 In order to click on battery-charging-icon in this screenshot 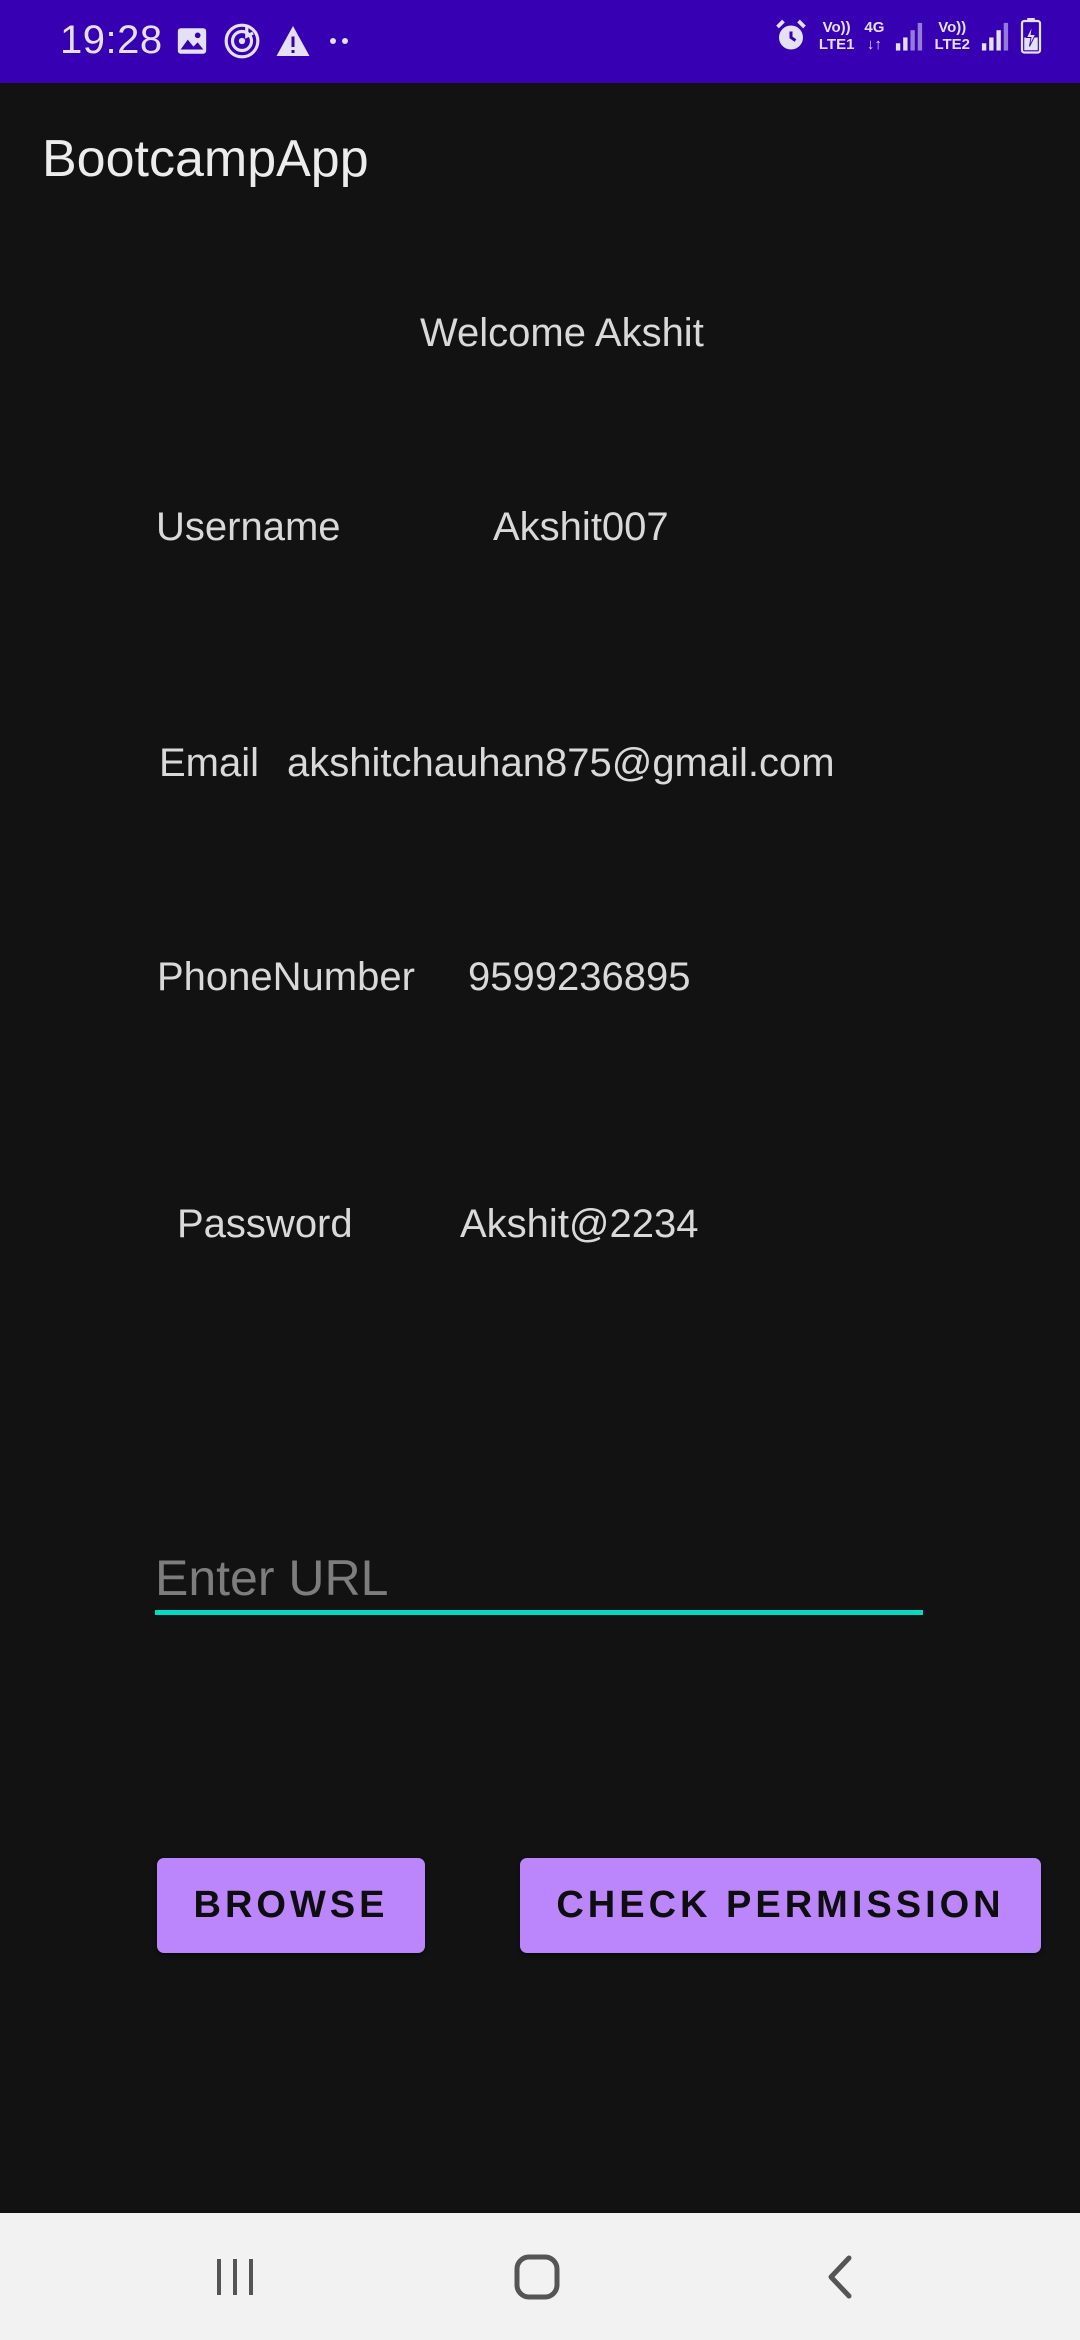, I will do `click(1031, 36)`.